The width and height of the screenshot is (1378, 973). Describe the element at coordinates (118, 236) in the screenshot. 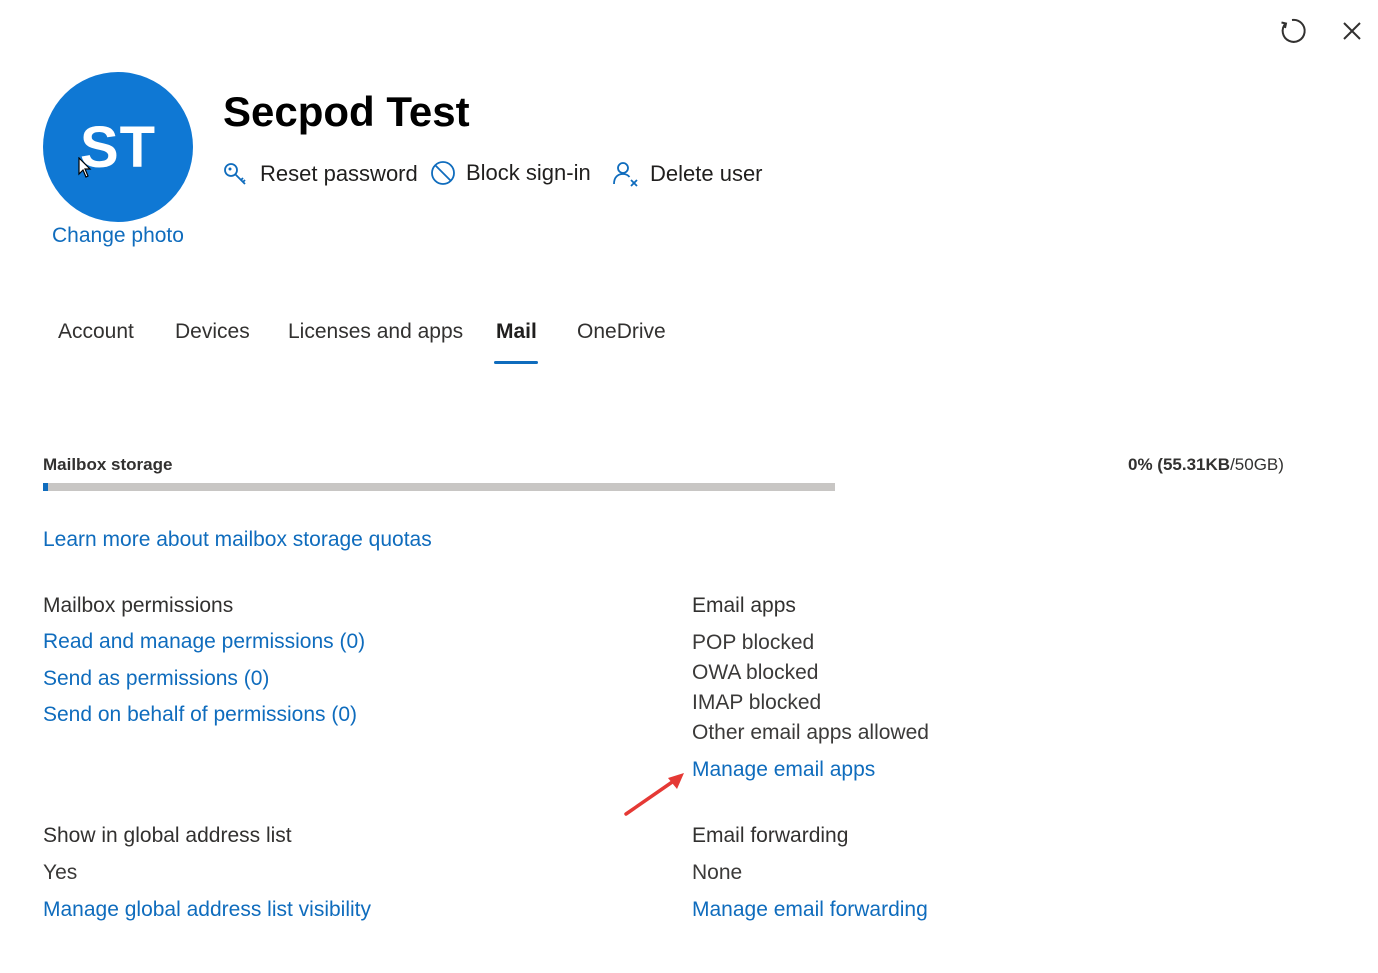

I see `change-photo-link: Change photo` at that location.